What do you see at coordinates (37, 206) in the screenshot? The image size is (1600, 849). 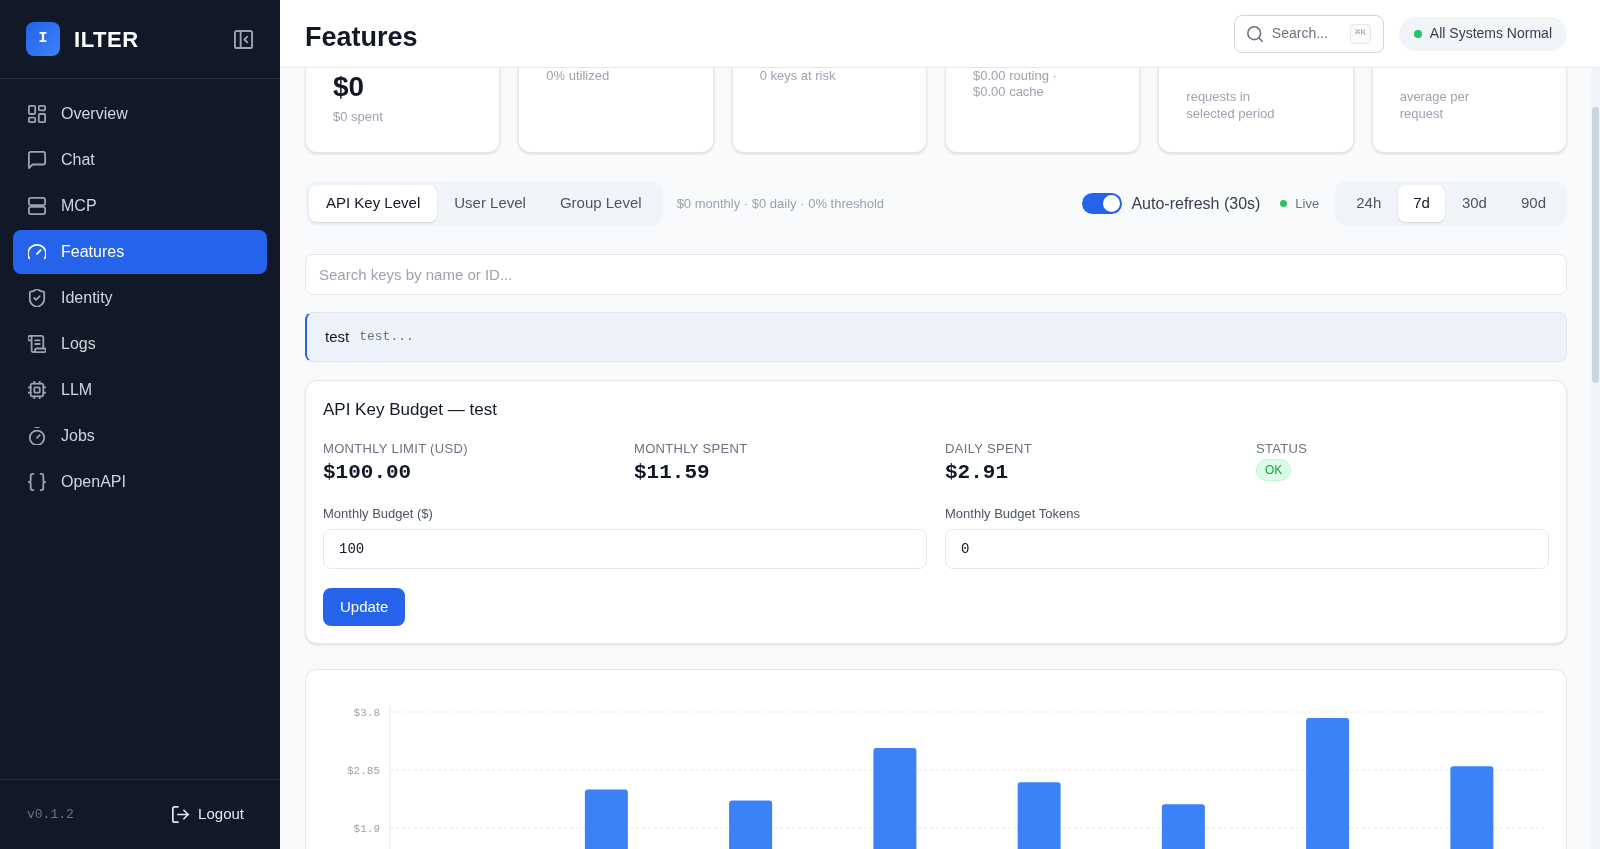 I see `server-icon` at bounding box center [37, 206].